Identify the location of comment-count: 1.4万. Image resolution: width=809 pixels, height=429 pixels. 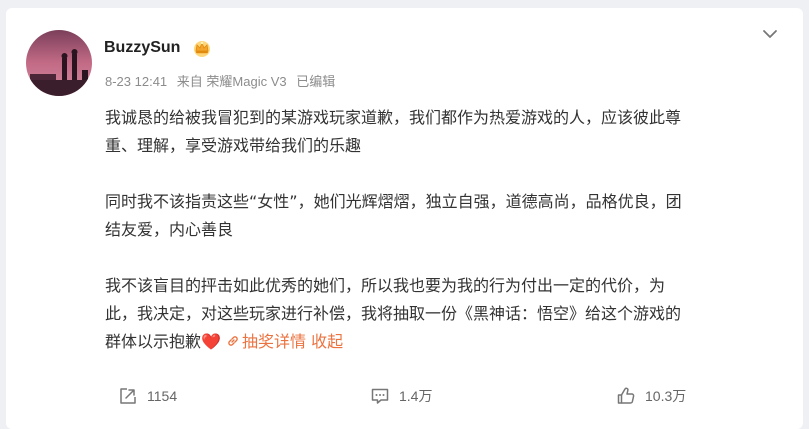
(416, 396).